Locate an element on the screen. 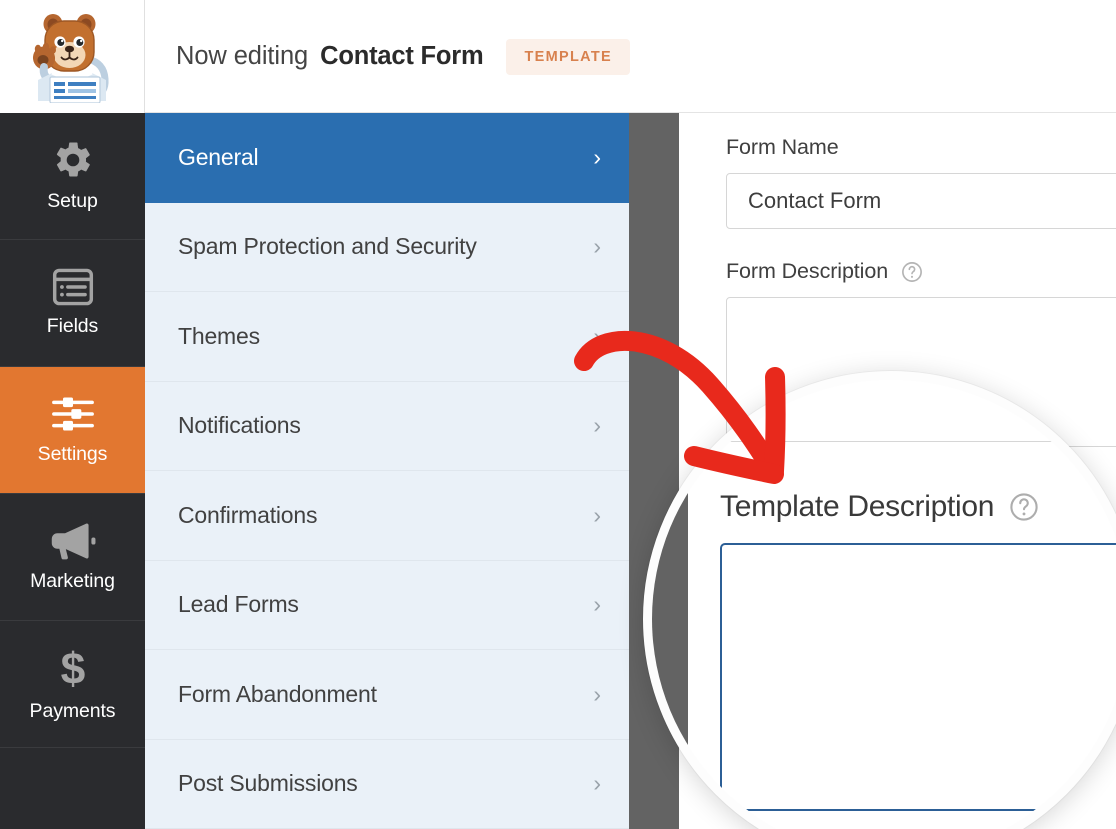 The image size is (1116, 829). settings-menu-item-themes: Themes › is located at coordinates (387, 337).